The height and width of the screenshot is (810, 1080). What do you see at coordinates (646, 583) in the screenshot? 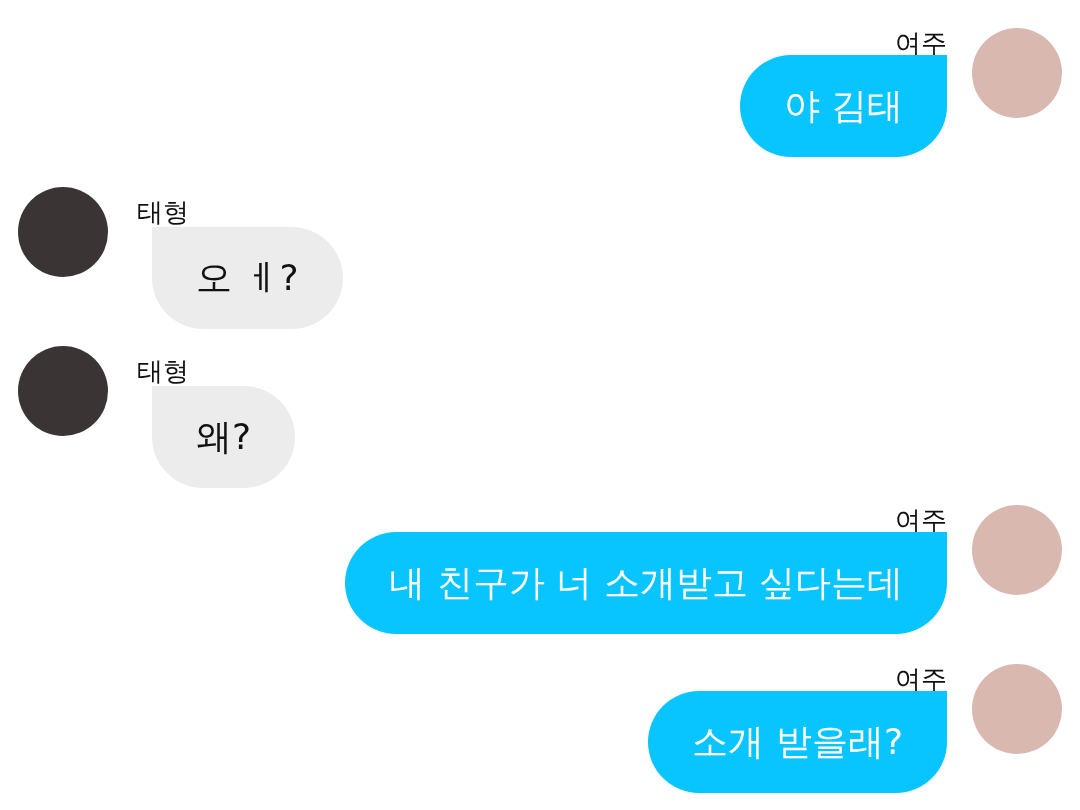
I see `message-bubble: 내 친구가 너 소개받고 싶다는데` at bounding box center [646, 583].